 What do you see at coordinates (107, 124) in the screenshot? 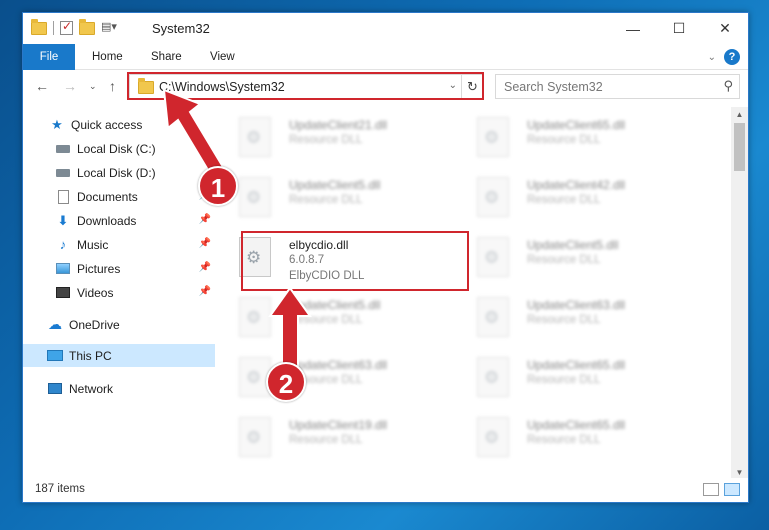
I see `sidebar-item-label: Quick access` at bounding box center [107, 124].